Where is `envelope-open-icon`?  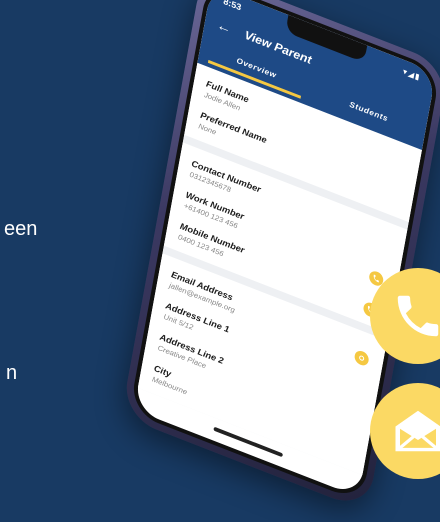 envelope-open-icon is located at coordinates (417, 431).